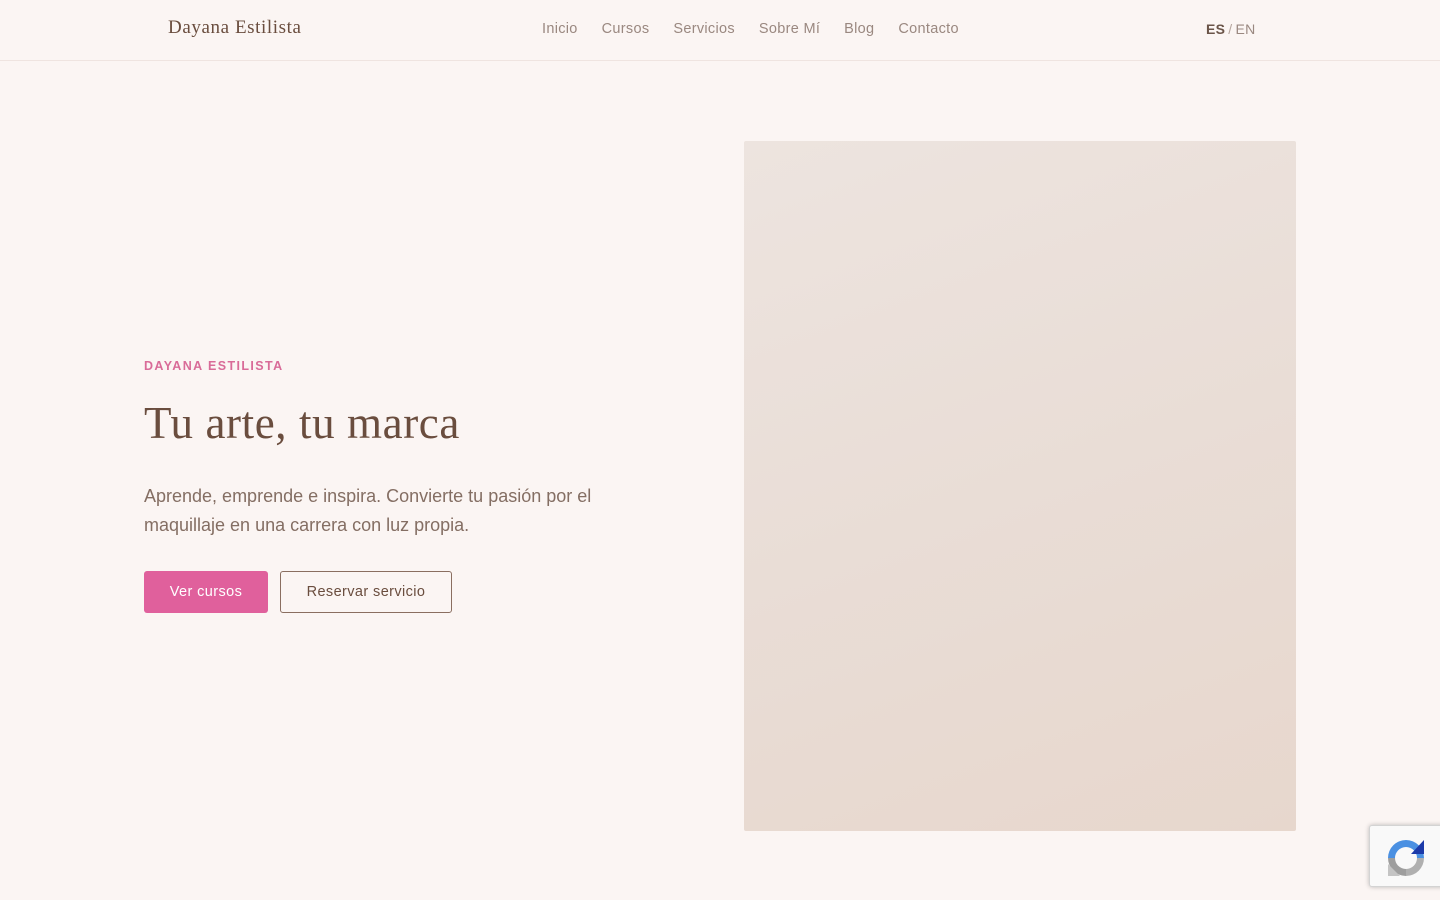 The image size is (1440, 900). Describe the element at coordinates (704, 29) in the screenshot. I see `nav-item-servicios: Servicios` at that location.